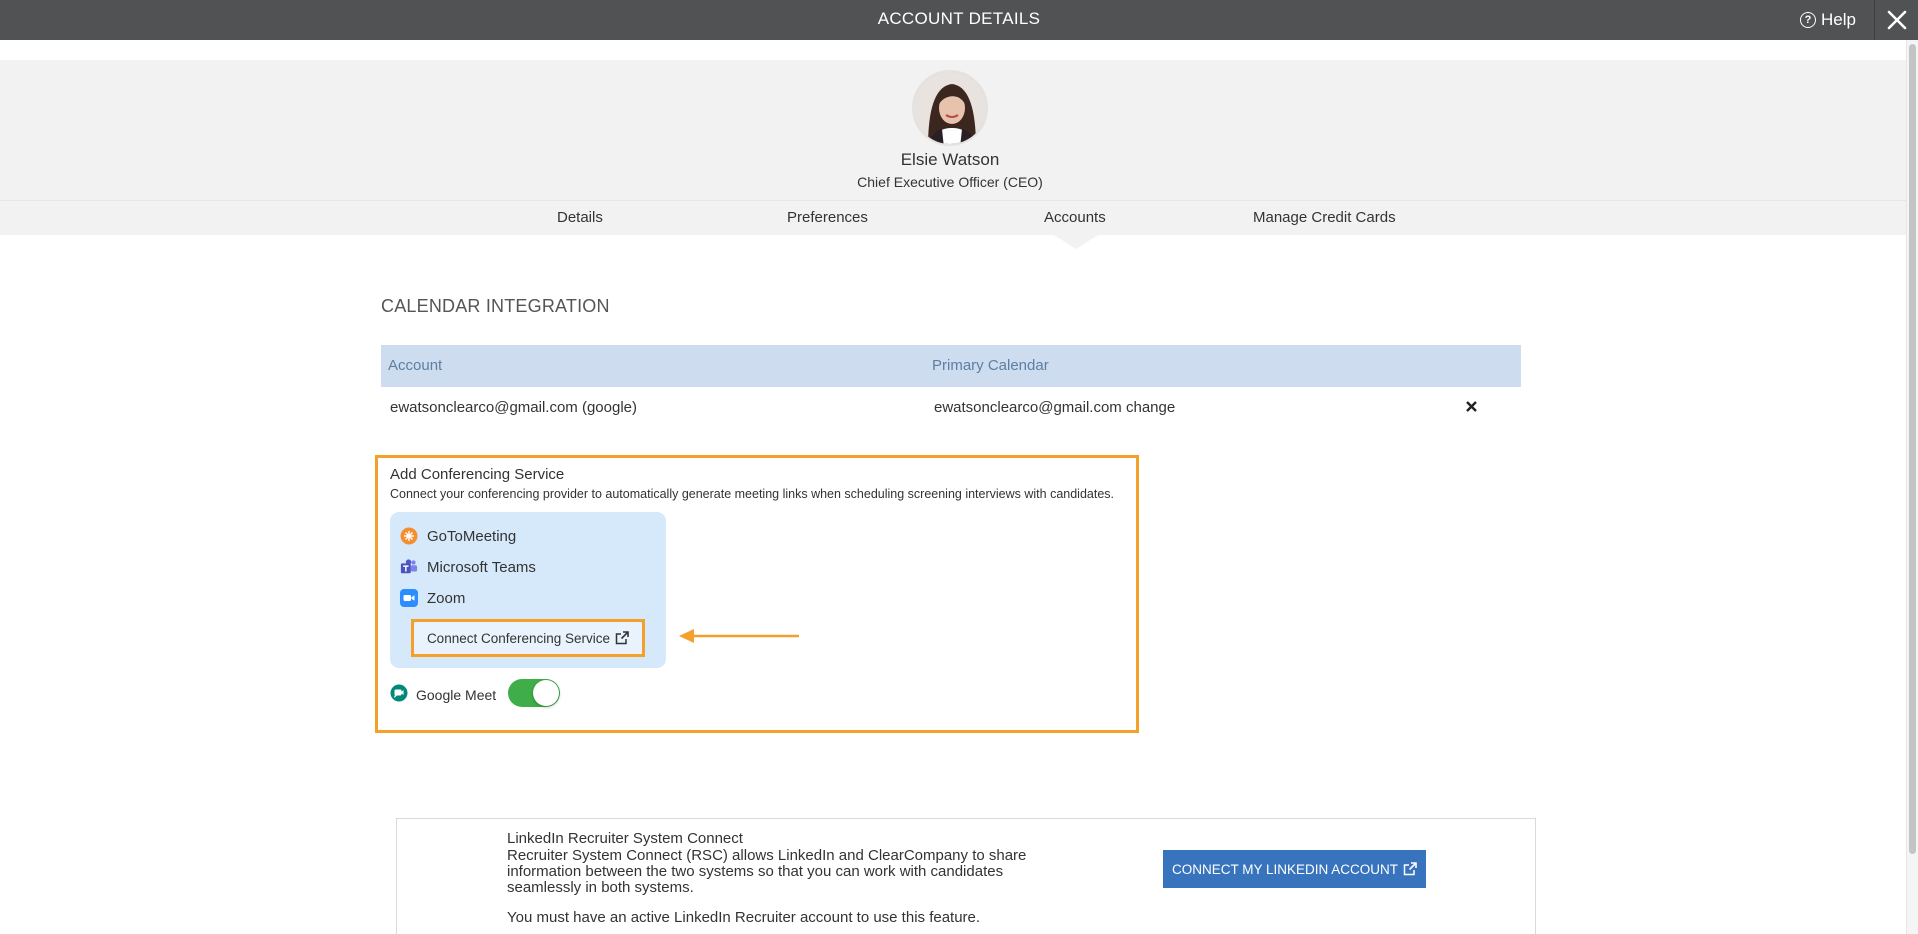 The height and width of the screenshot is (934, 1918). I want to click on avatar, so click(950, 108).